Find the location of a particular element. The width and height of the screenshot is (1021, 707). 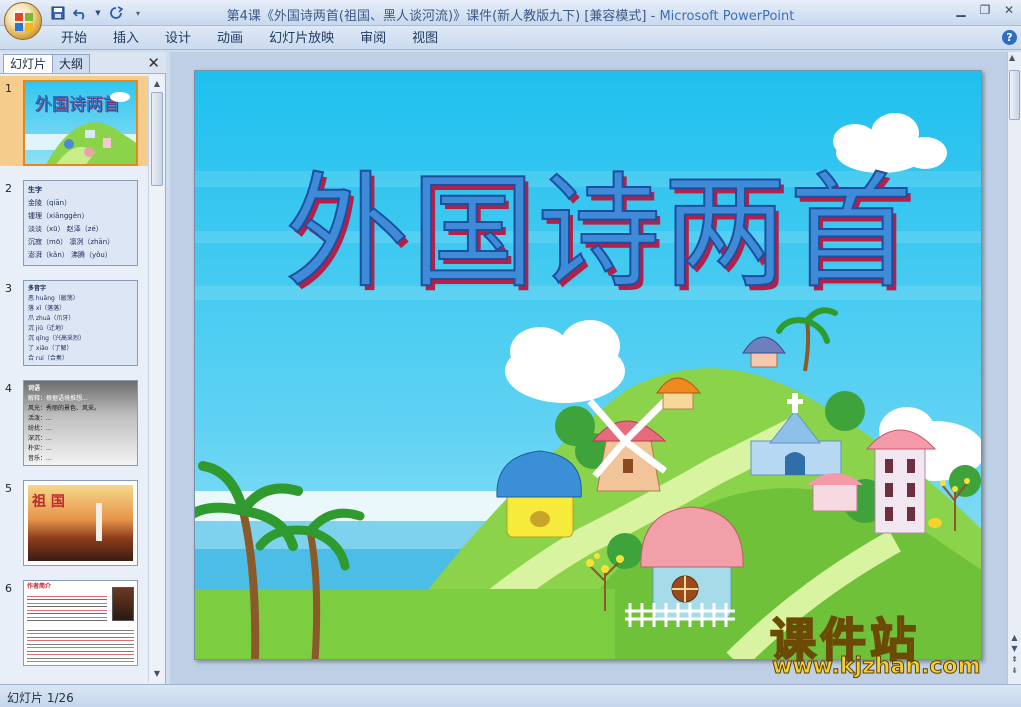

thumbnail-scene is located at coordinates (80, 128).